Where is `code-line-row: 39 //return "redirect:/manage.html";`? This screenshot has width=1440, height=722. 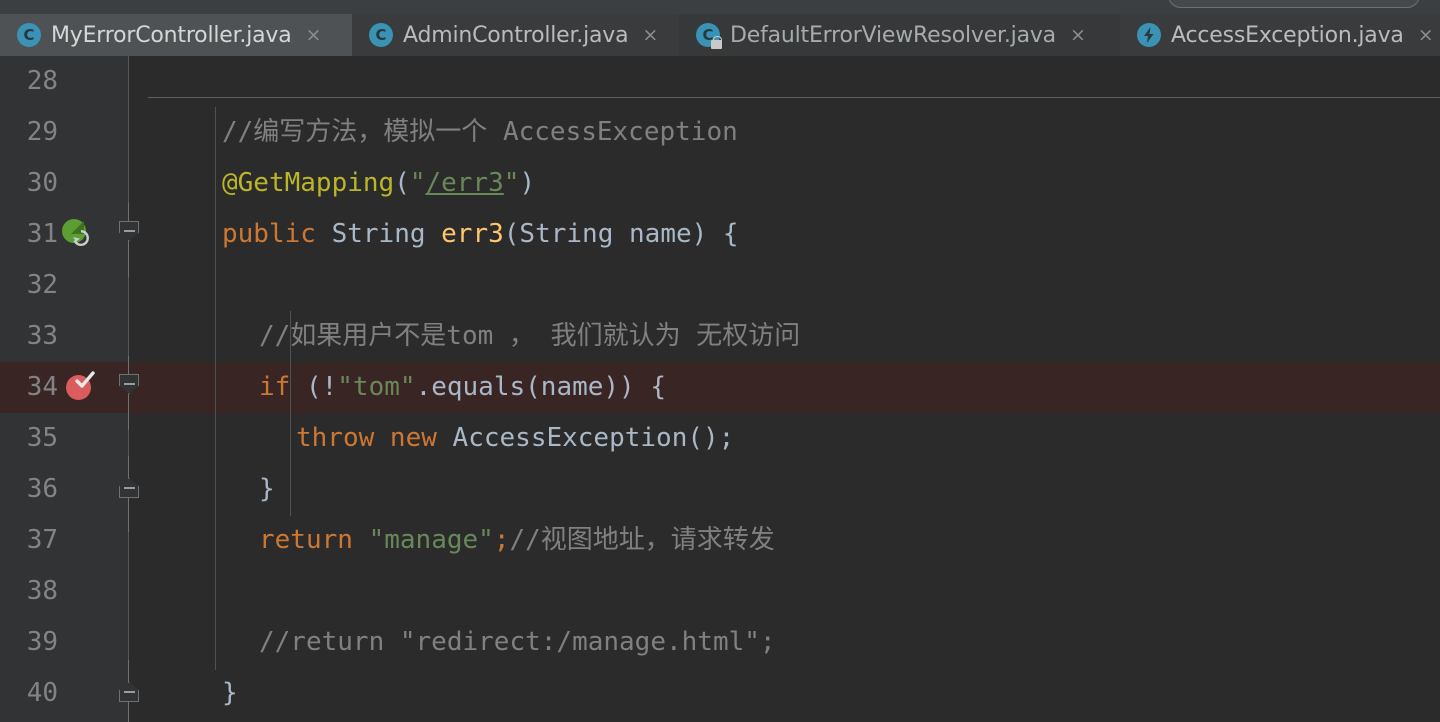
code-line-row: 39 //return "redirect:/manage.html"; is located at coordinates (720, 642).